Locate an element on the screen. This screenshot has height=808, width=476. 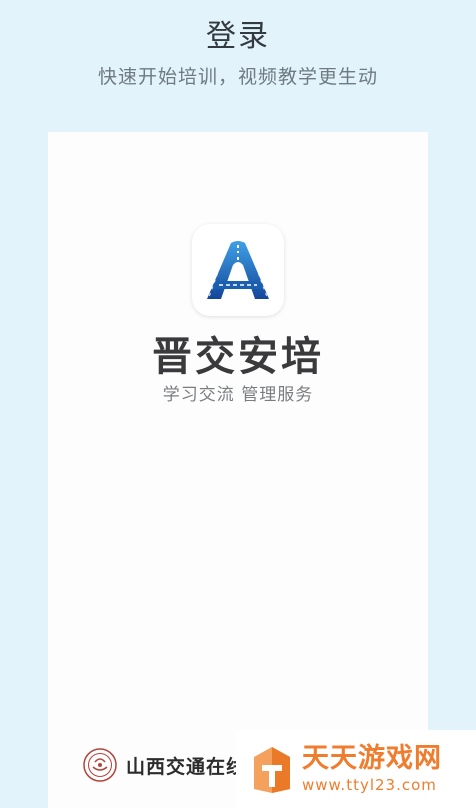
road-arch-logo-icon is located at coordinates (238, 270).